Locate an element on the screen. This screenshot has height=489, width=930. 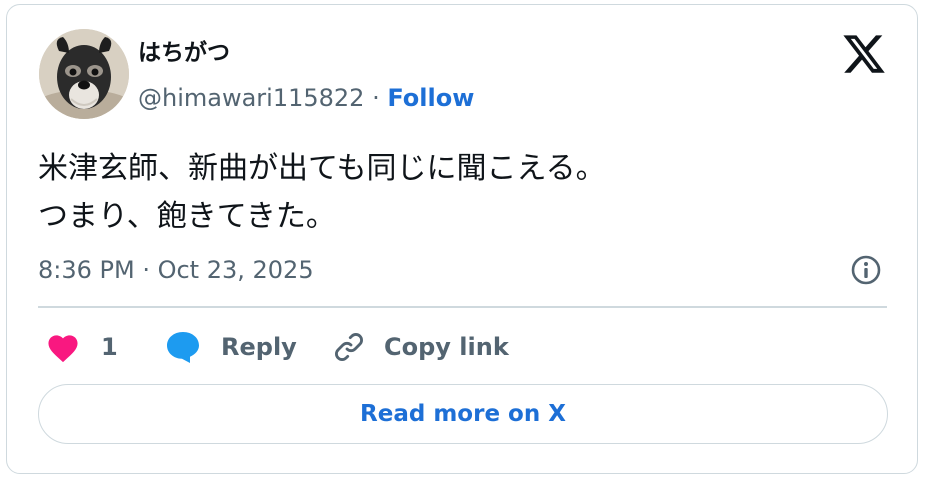
x-logo-icon is located at coordinates (864, 54).